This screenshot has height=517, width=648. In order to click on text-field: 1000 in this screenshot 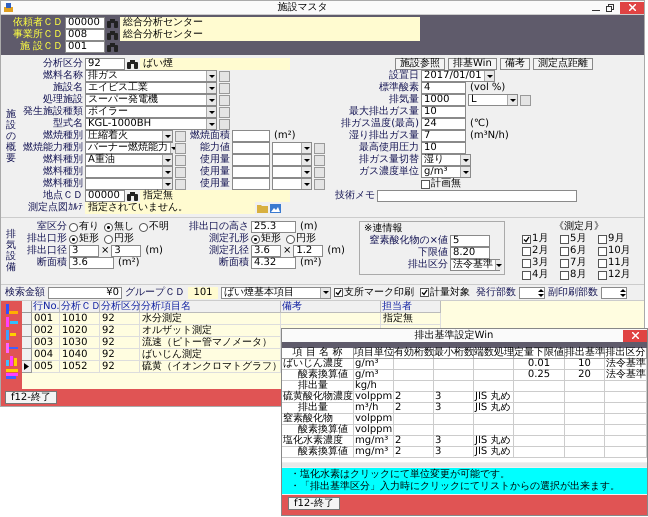, I will do `click(443, 100)`.